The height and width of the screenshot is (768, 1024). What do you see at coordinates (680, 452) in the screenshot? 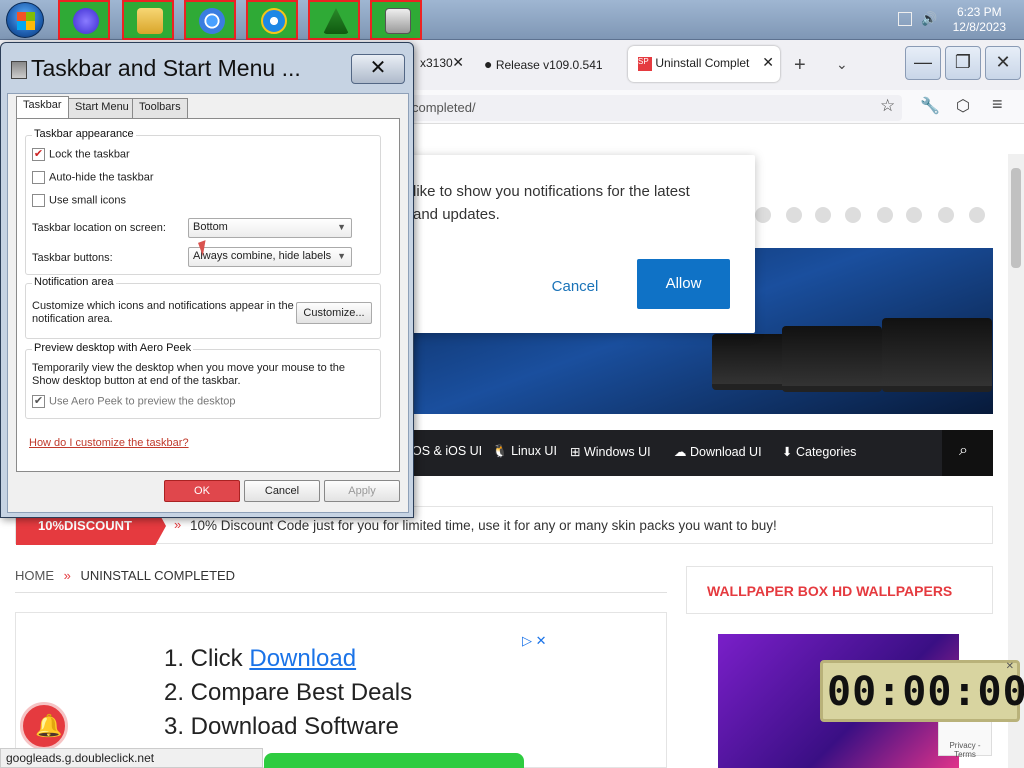
I see `cloud-download-icon: ☁` at bounding box center [680, 452].